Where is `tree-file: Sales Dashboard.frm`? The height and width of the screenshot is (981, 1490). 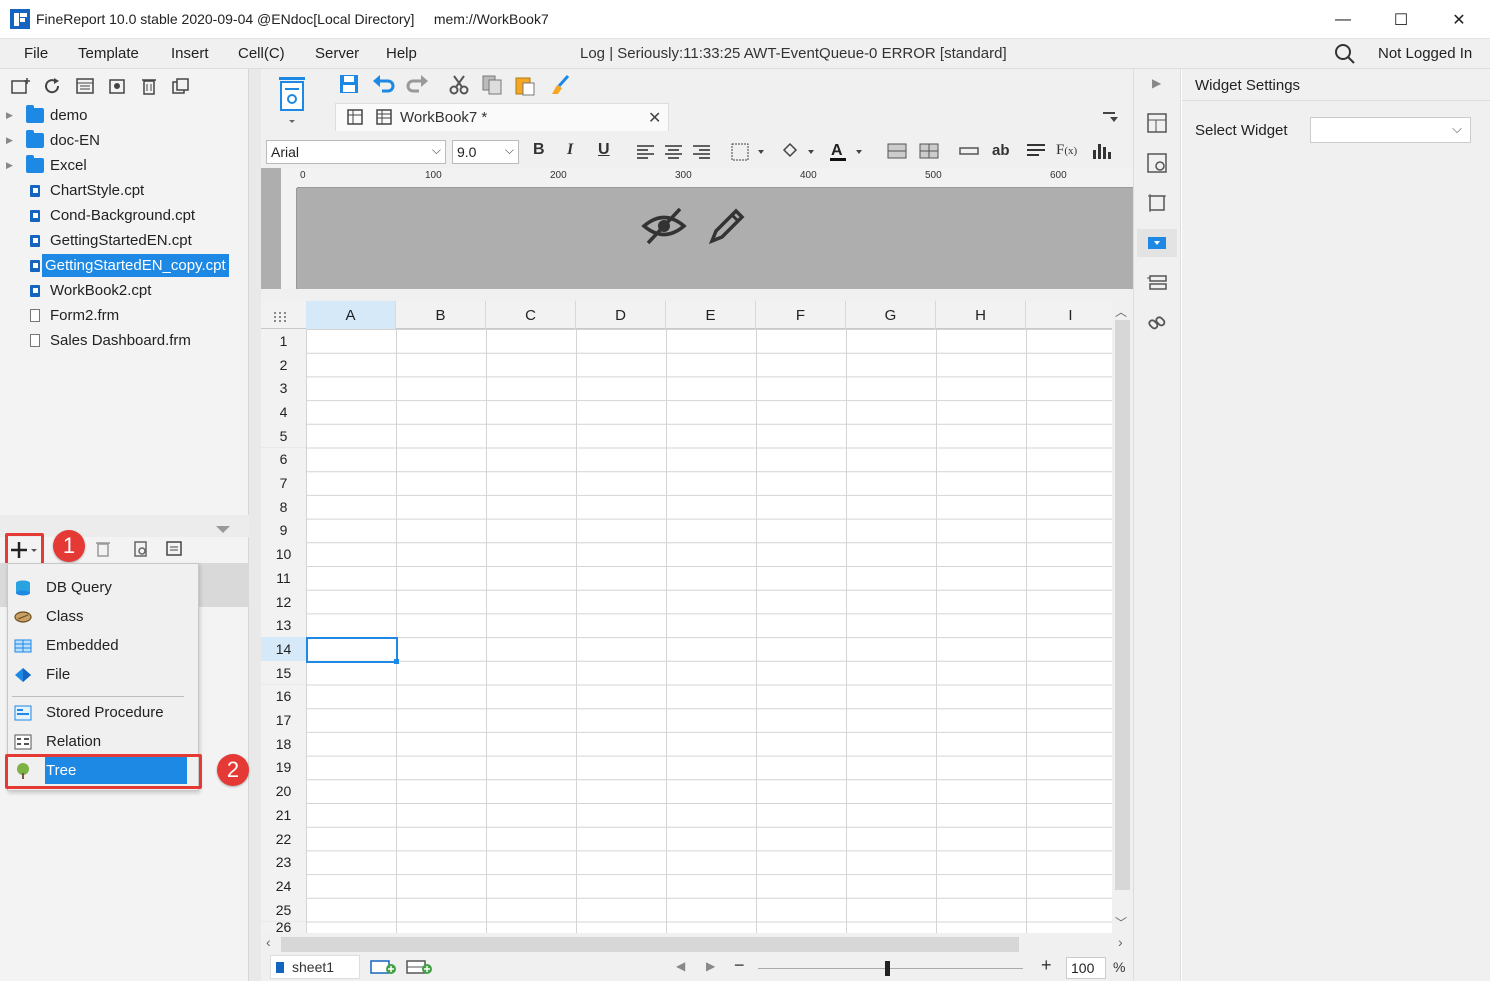
tree-file: Sales Dashboard.frm is located at coordinates (124, 340).